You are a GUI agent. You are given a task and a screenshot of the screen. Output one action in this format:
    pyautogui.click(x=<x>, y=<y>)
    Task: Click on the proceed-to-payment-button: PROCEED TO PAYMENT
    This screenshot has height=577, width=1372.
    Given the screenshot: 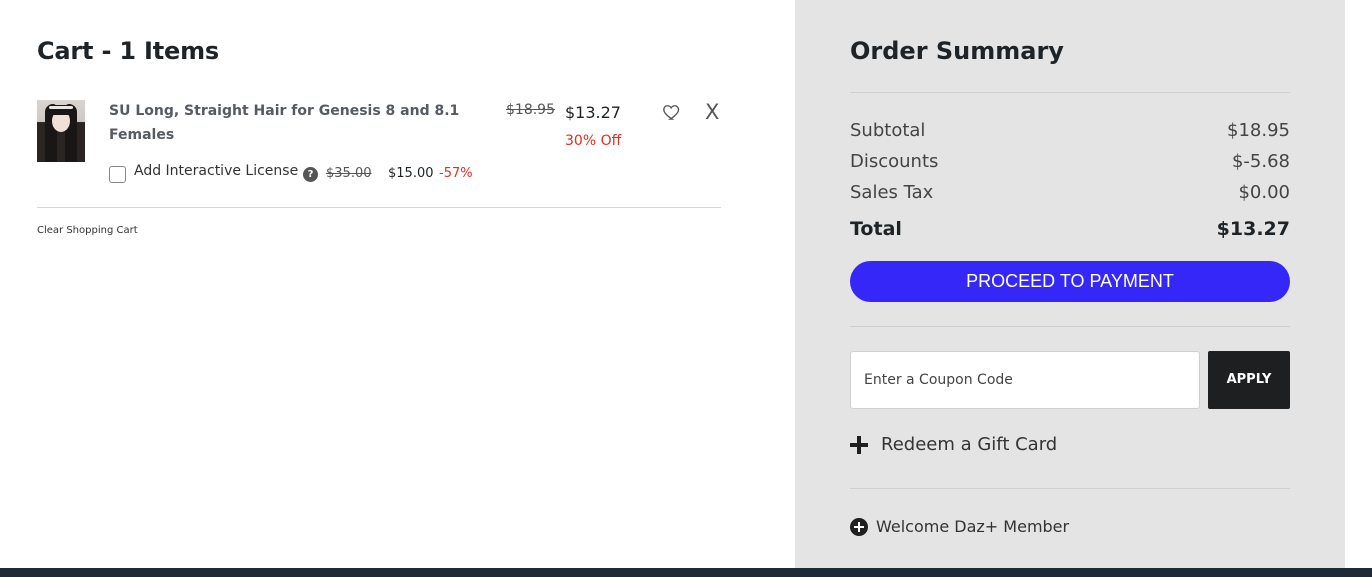 What is the action you would take?
    pyautogui.click(x=1070, y=281)
    